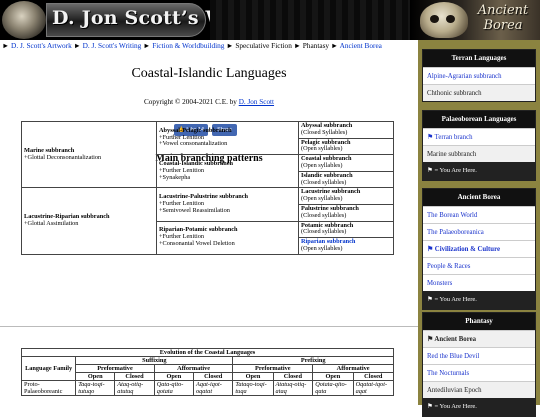  What do you see at coordinates (316, 45) in the screenshot?
I see `breadcrumb-phantasy: Phantasy` at bounding box center [316, 45].